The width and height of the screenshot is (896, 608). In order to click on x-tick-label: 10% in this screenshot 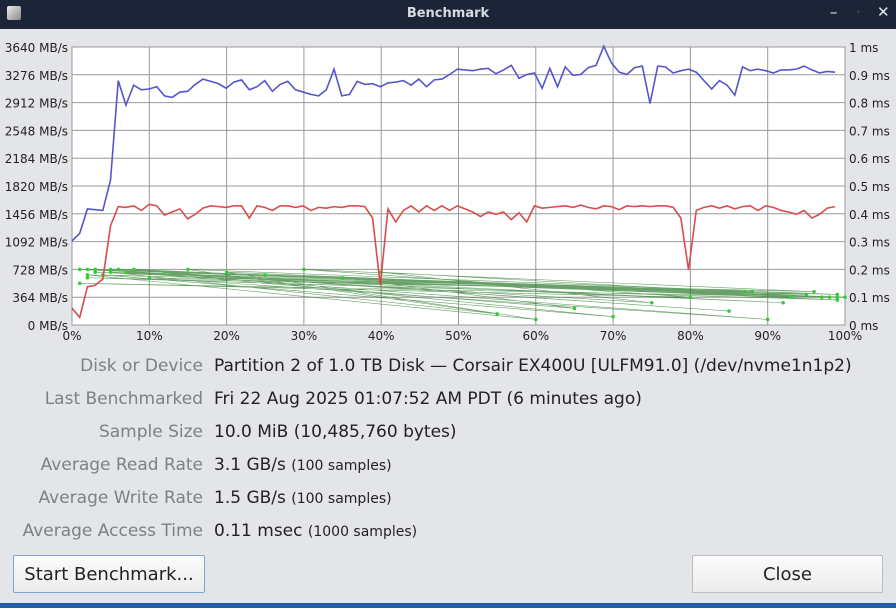, I will do `click(149, 336)`.